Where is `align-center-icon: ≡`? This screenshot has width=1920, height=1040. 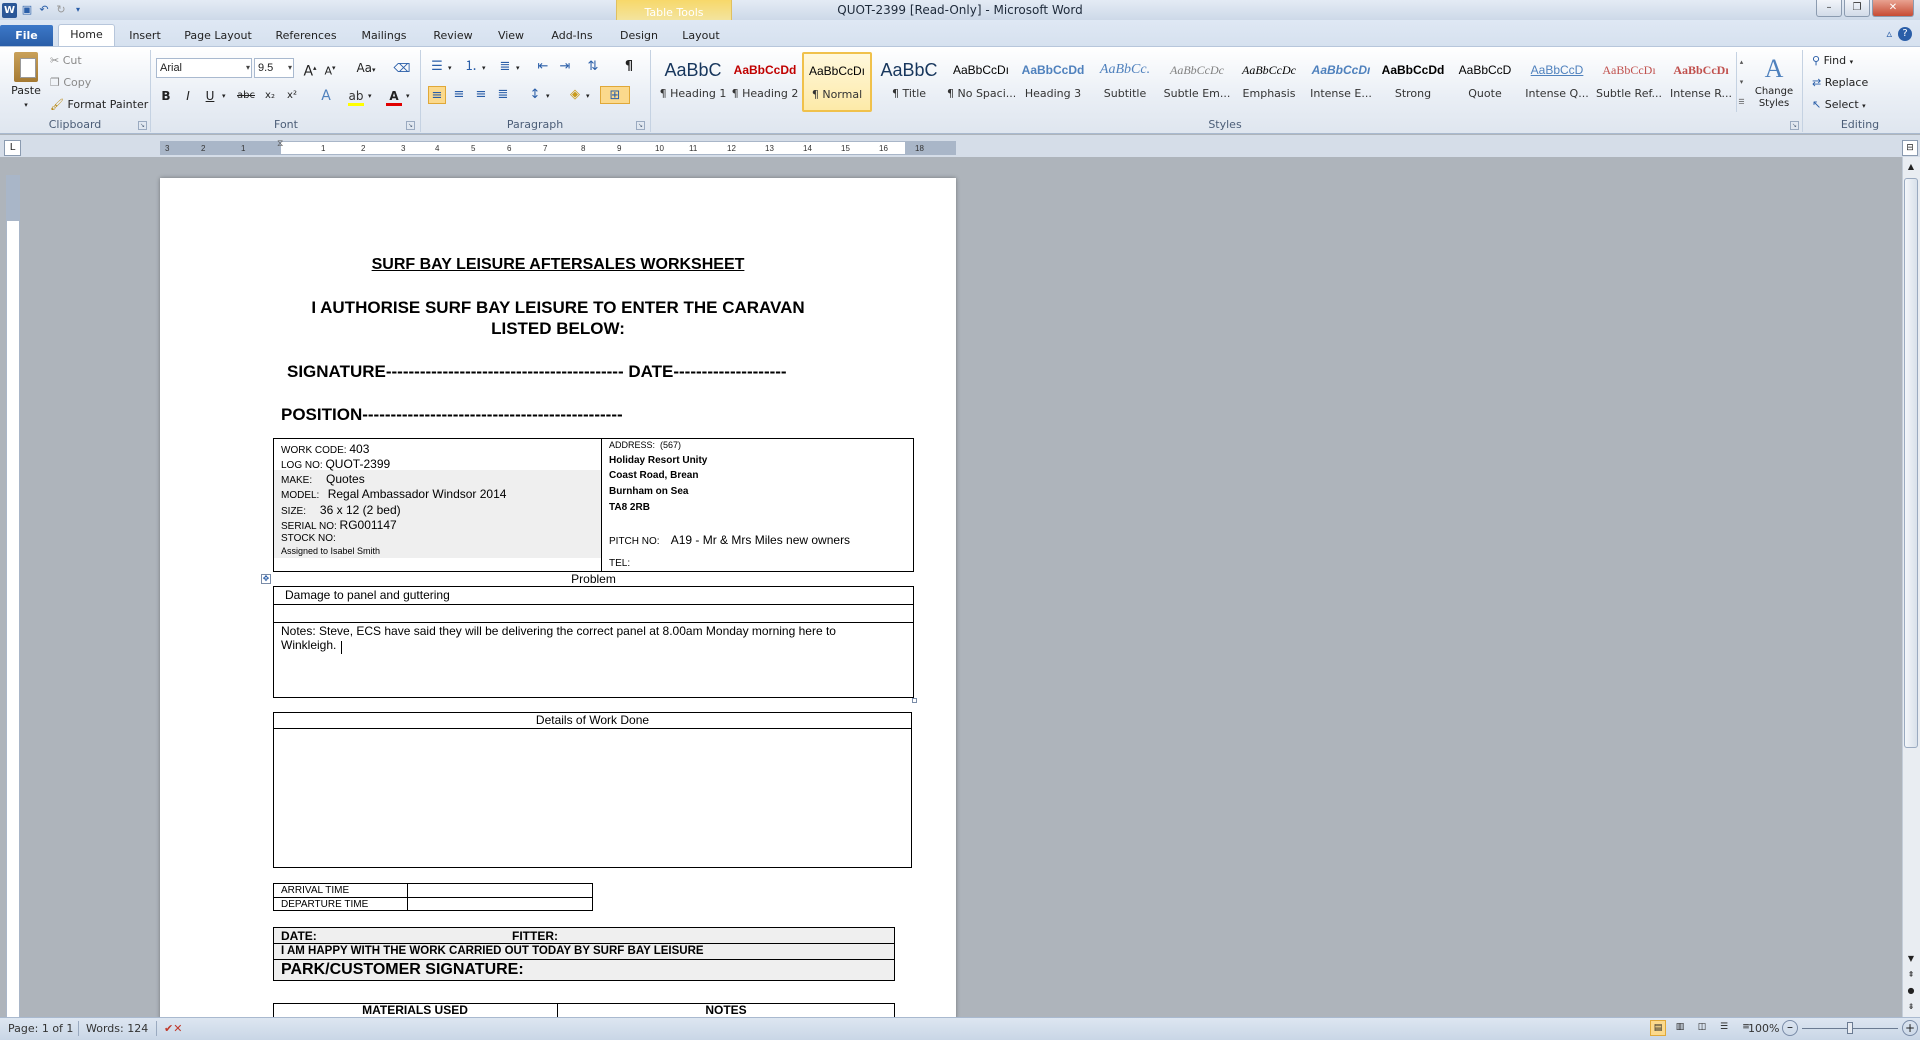
align-center-icon: ≡ is located at coordinates (459, 95).